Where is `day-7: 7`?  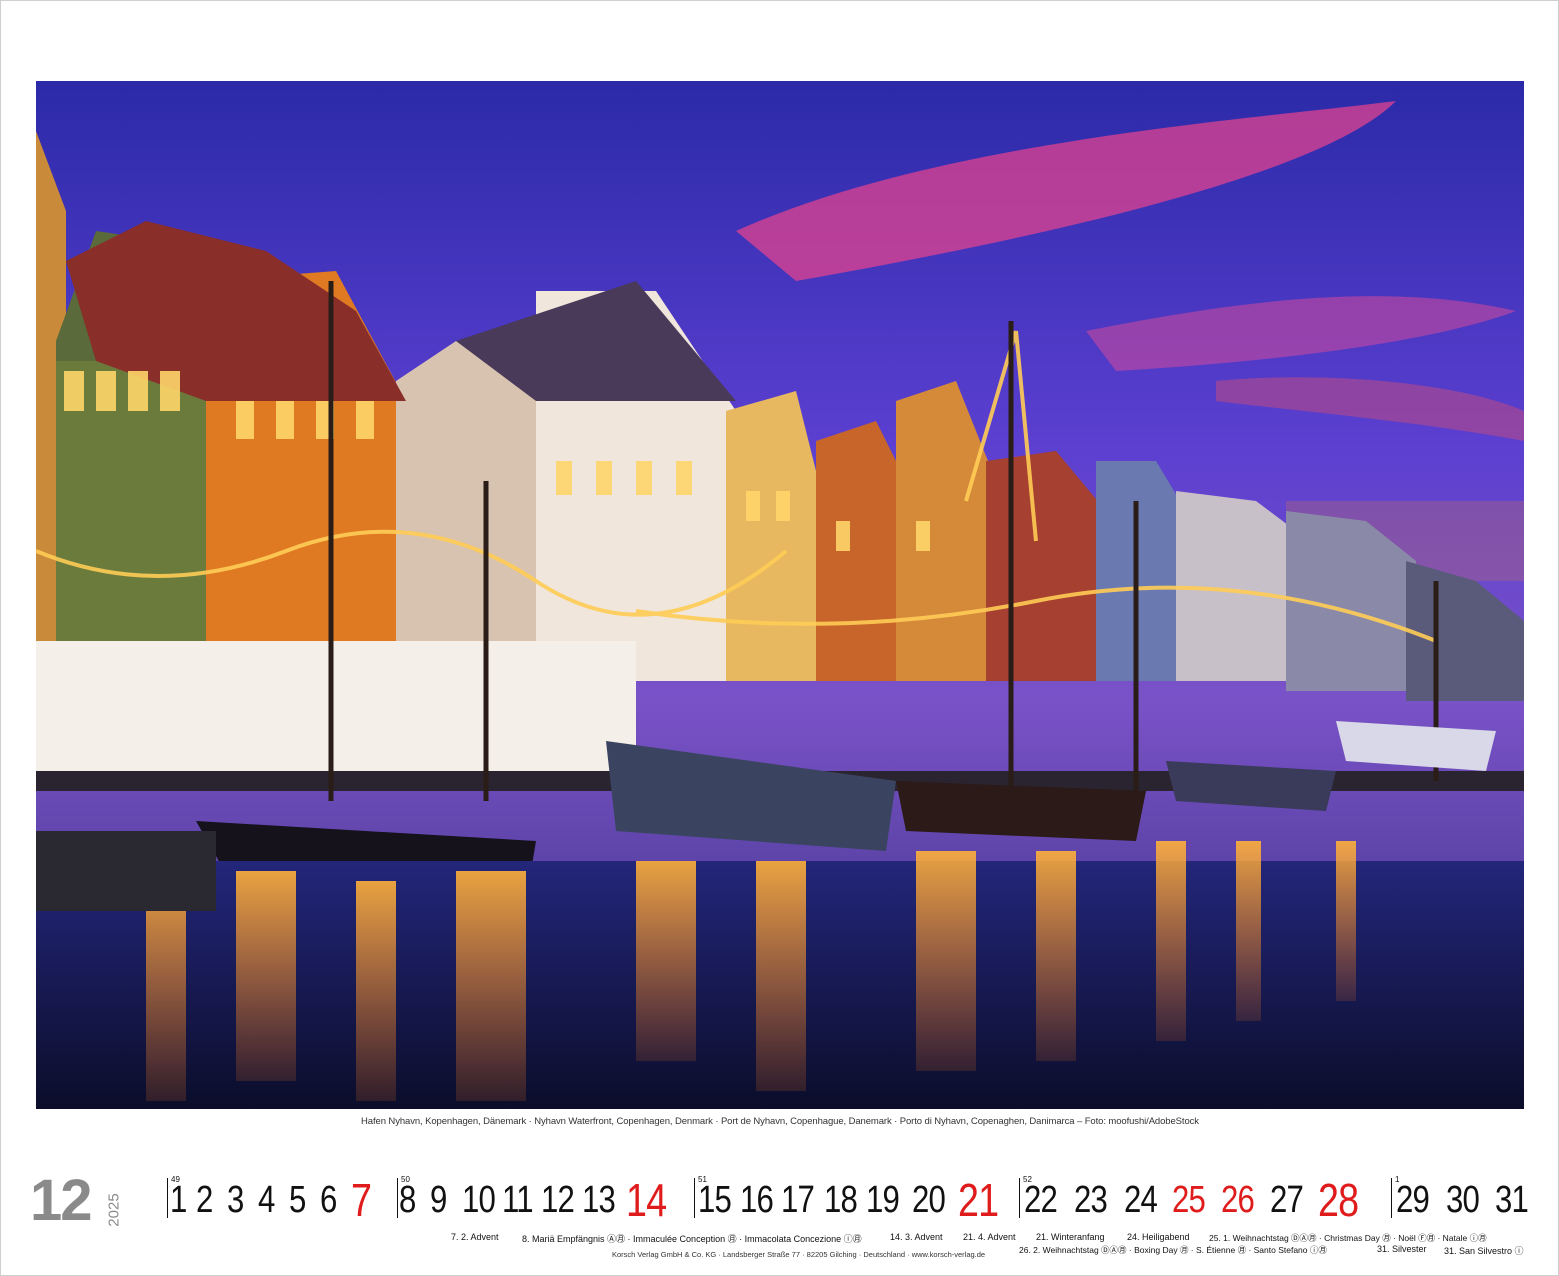 day-7: 7 is located at coordinates (361, 1200).